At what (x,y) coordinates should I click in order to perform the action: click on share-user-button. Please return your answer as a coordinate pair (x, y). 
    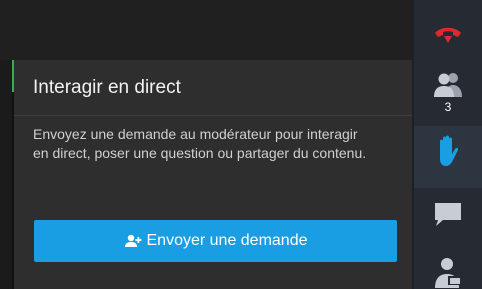
    Looking at the image, I should click on (448, 273).